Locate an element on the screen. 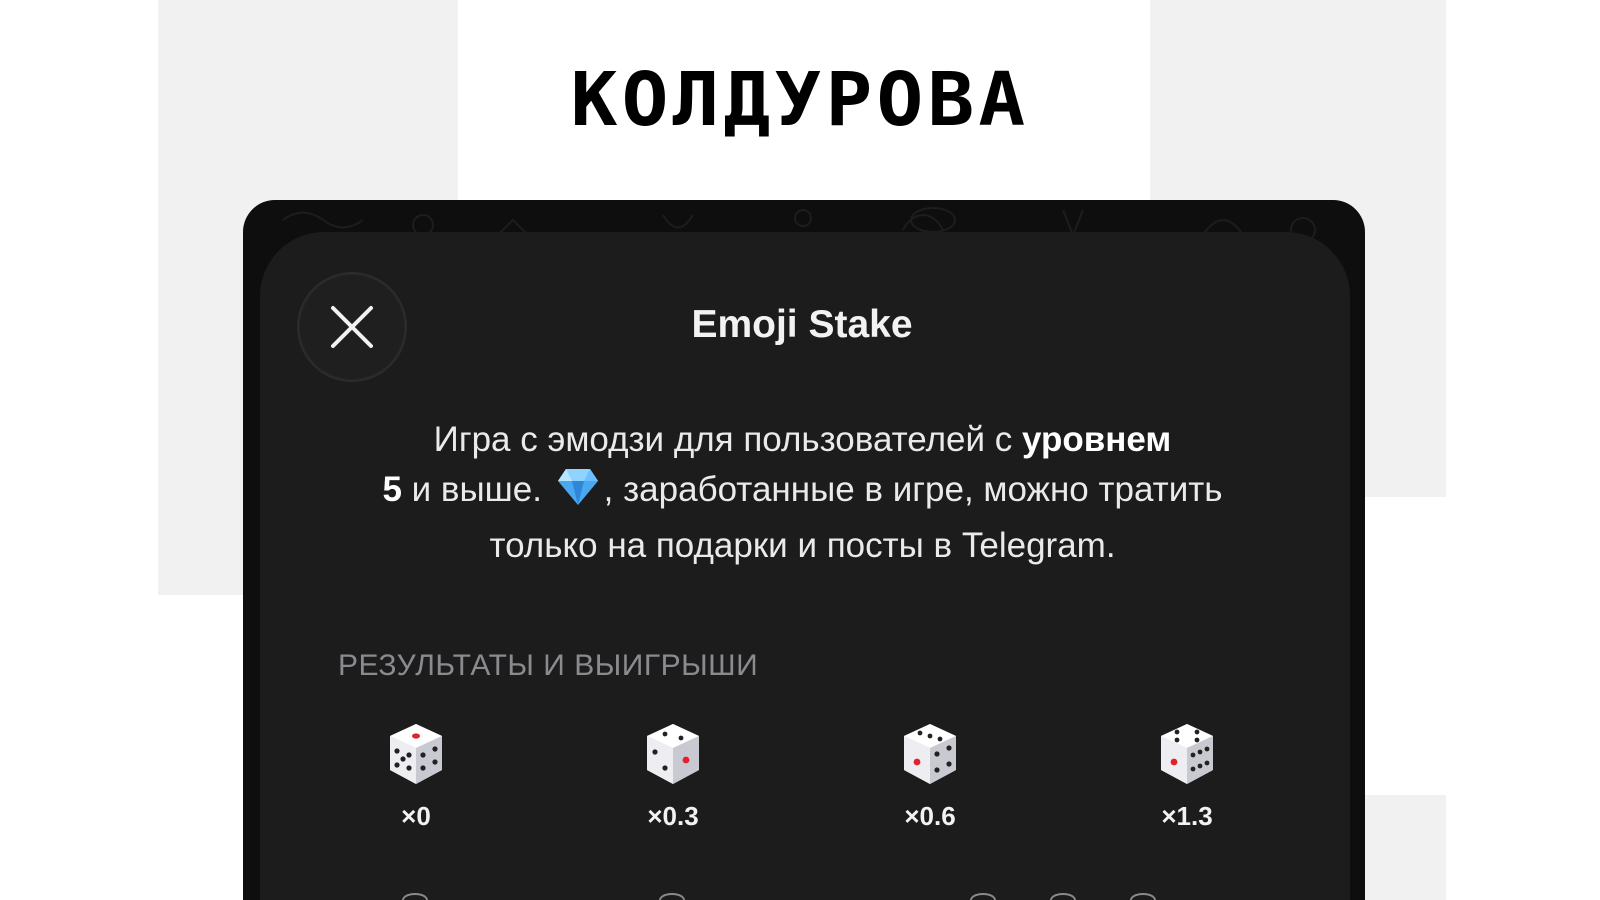 This screenshot has height=900, width=1600. multiplier-label: ×0 is located at coordinates (416, 816).